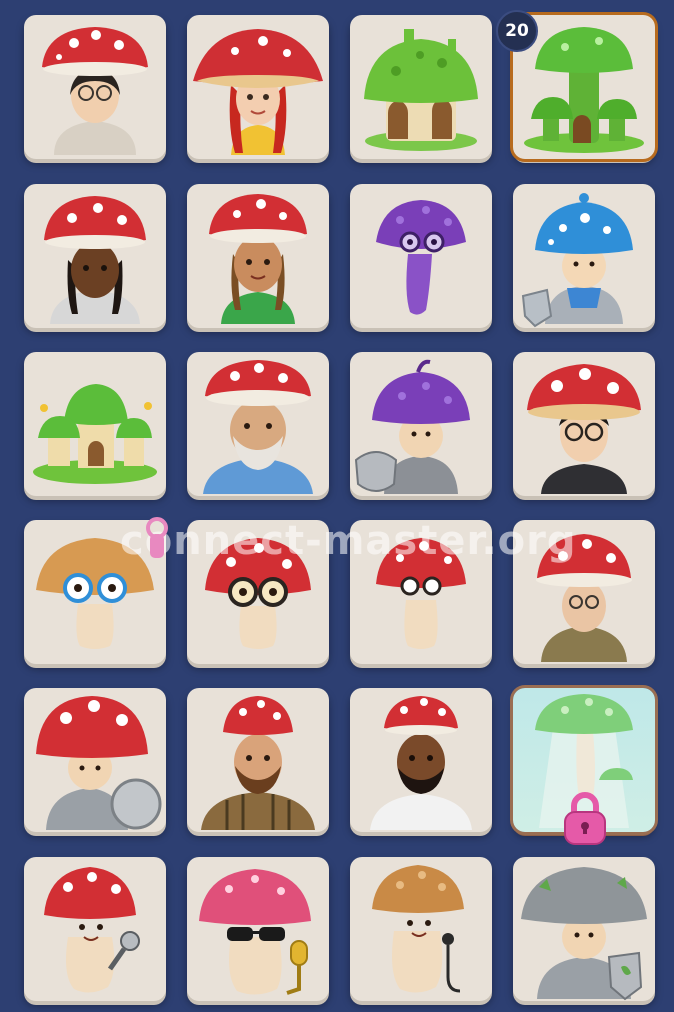 Image resolution: width=674 pixels, height=1012 pixels. I want to click on red-mushroom-glasses-icon, so click(258, 593).